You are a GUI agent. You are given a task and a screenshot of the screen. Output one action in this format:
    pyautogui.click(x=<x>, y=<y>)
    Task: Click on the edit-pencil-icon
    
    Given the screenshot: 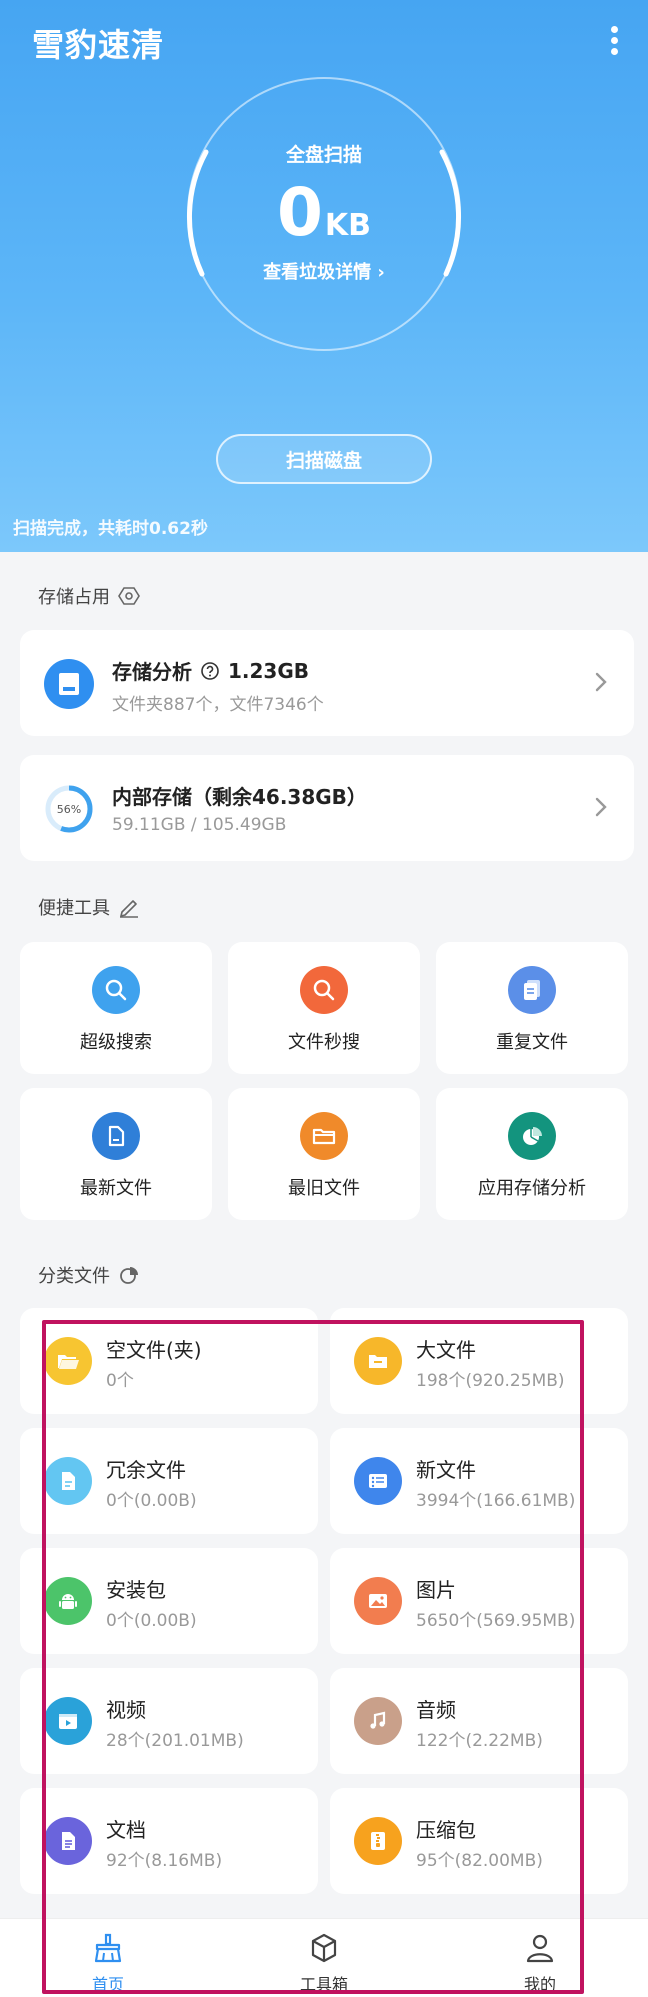 What is the action you would take?
    pyautogui.click(x=129, y=907)
    